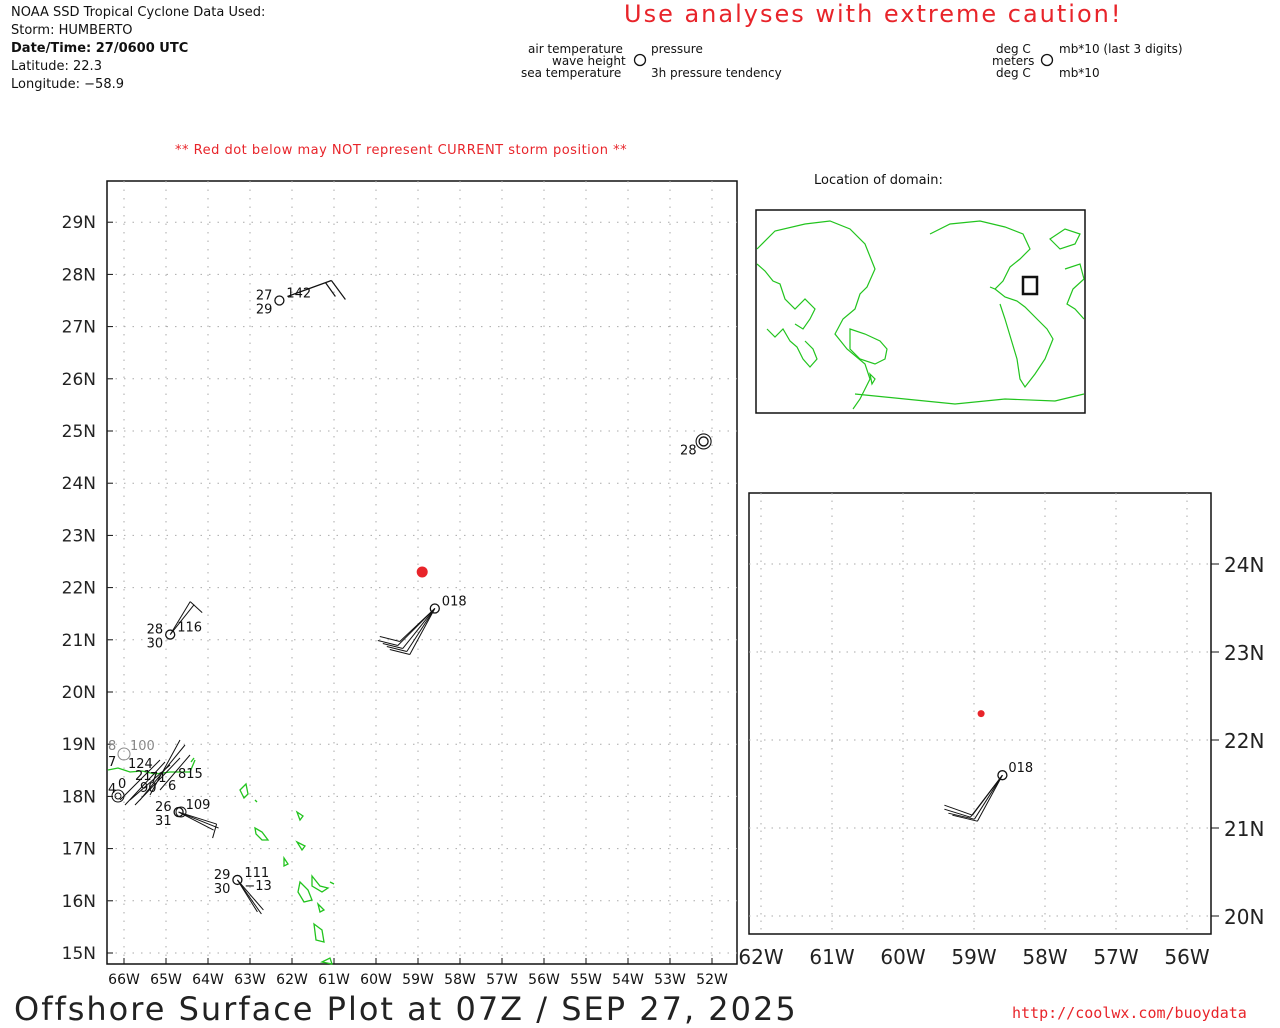 The image size is (1280, 1028). What do you see at coordinates (902, 957) in the screenshot?
I see `lon-tick-label: 60W` at bounding box center [902, 957].